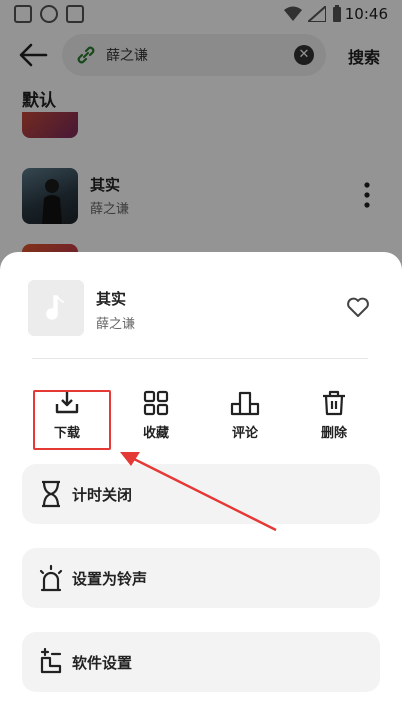 Image resolution: width=402 pixels, height=714 pixels. Describe the element at coordinates (110, 579) in the screenshot. I see `set-ringtone-label: 设置为铃声` at that location.